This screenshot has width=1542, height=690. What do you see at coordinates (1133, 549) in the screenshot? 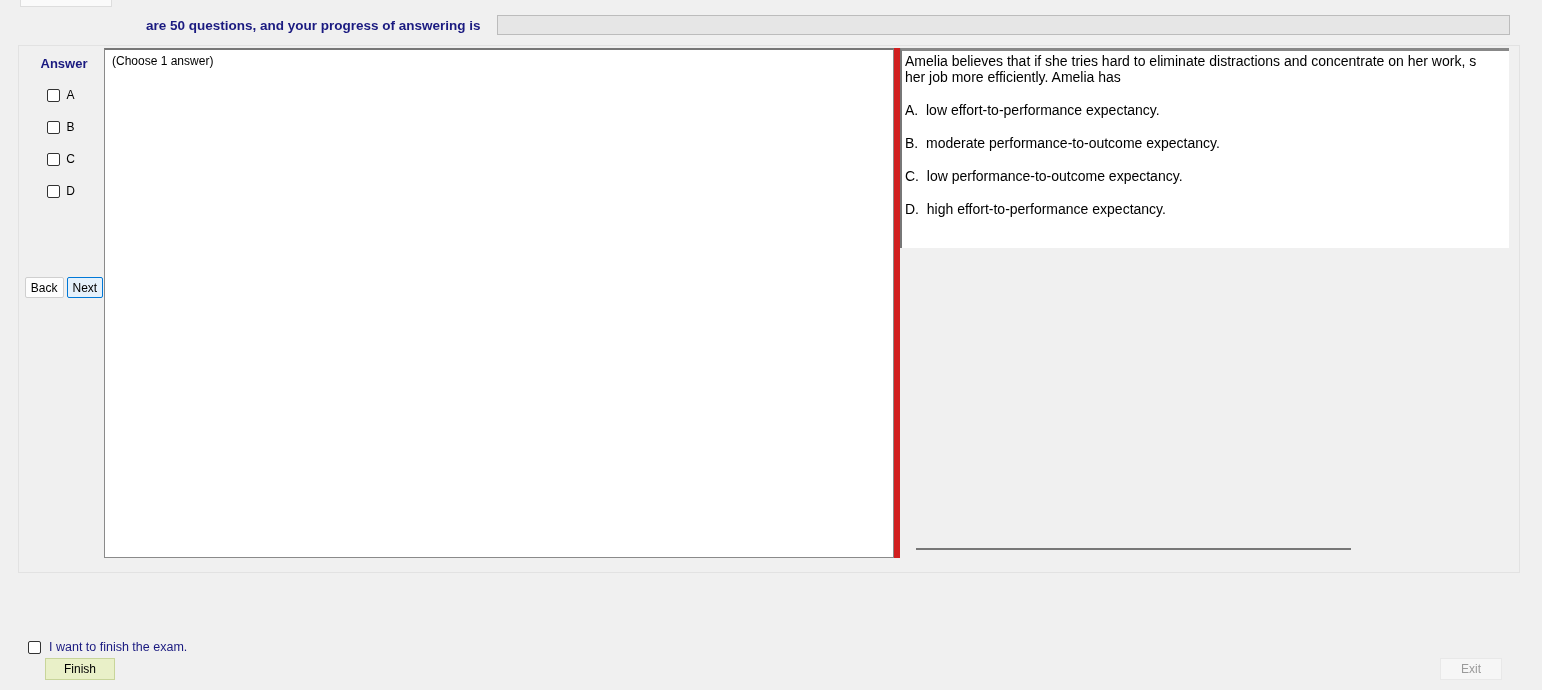
I see `scrollbar` at bounding box center [1133, 549].